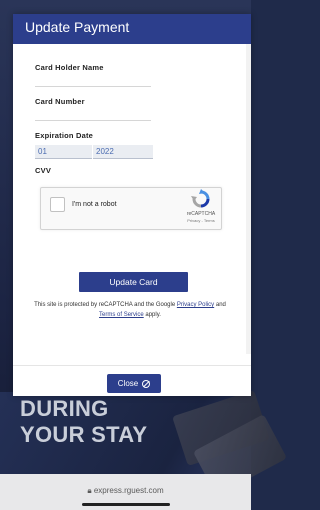 The height and width of the screenshot is (510, 320). What do you see at coordinates (43, 170) in the screenshot?
I see `cvv-label: CVV` at bounding box center [43, 170].